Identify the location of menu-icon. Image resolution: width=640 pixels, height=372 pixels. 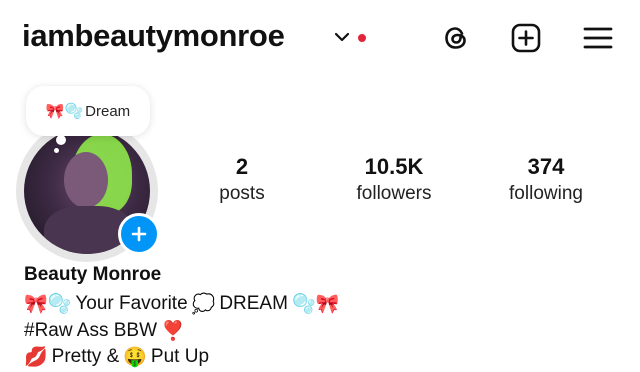
(598, 38).